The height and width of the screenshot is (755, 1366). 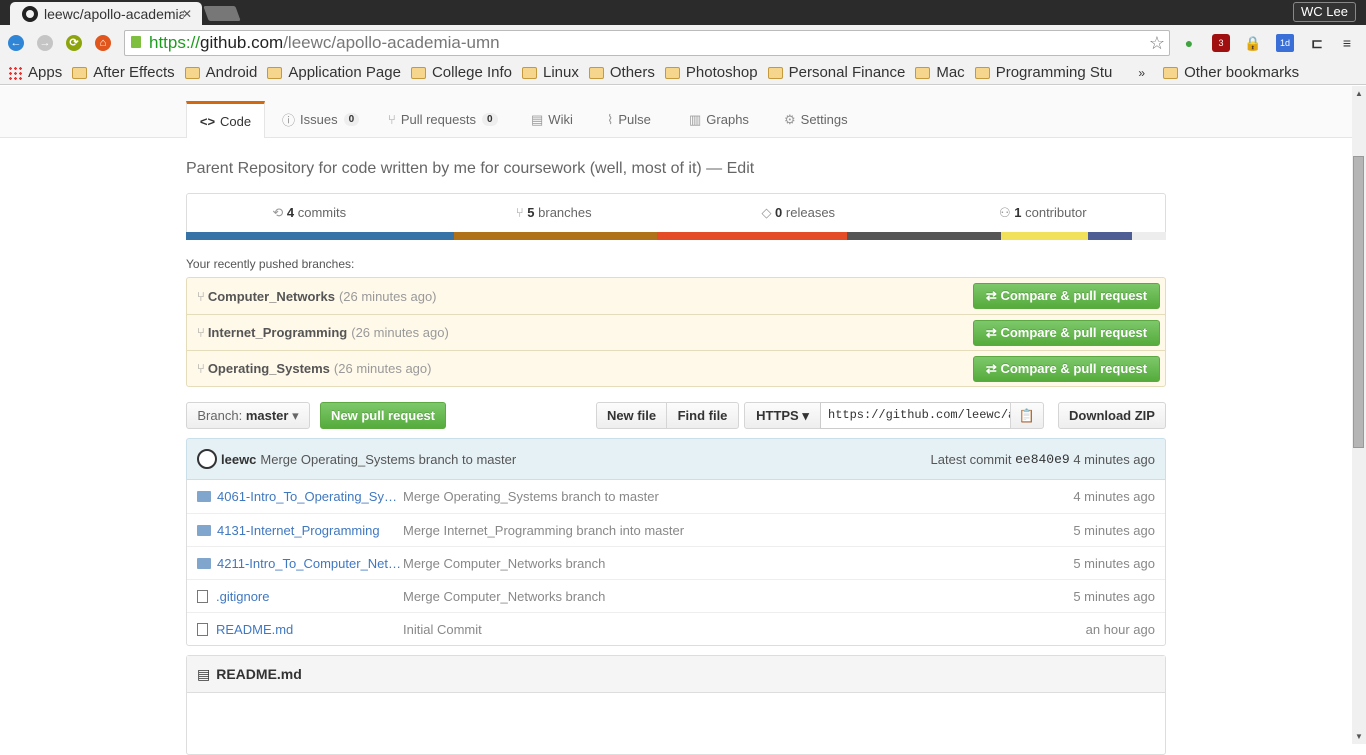 What do you see at coordinates (461, 72) in the screenshot?
I see `bookmark-folder: College Info` at bounding box center [461, 72].